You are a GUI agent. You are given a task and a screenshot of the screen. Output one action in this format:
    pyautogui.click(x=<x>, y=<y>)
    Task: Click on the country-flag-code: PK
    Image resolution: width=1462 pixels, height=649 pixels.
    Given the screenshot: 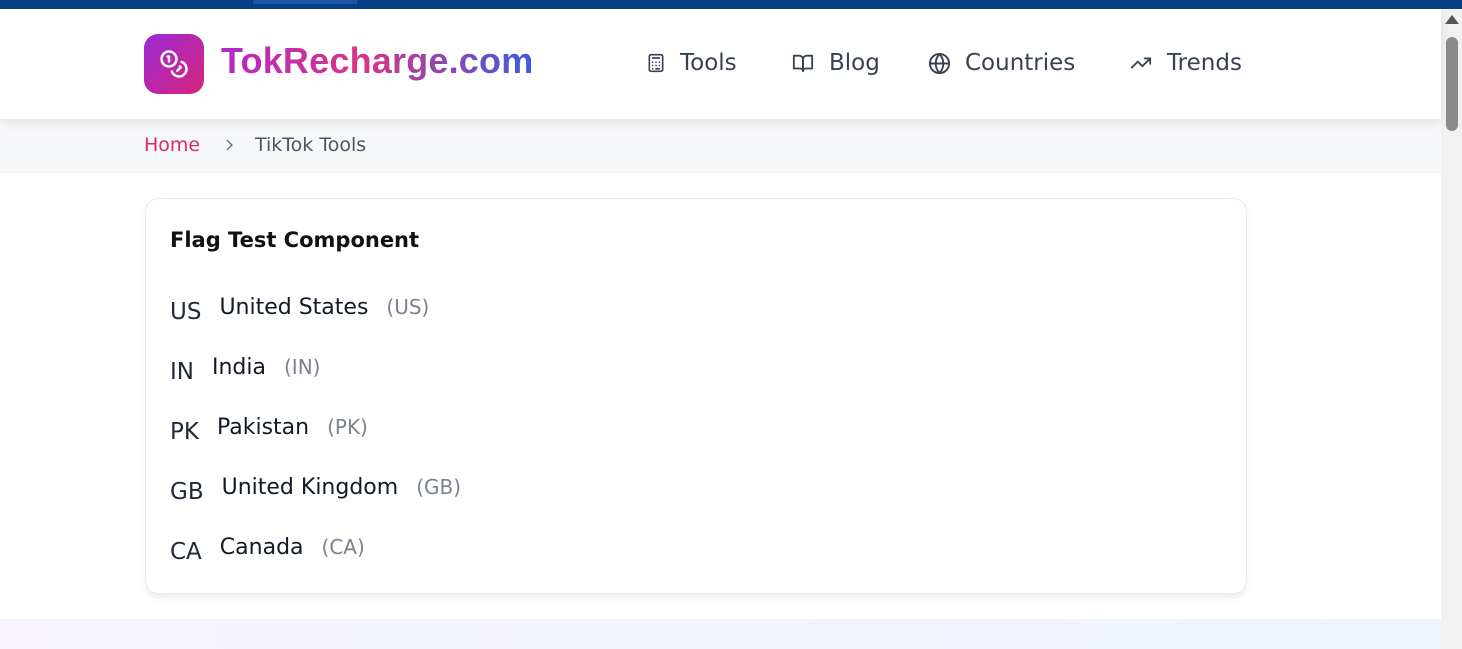 What is the action you would take?
    pyautogui.click(x=184, y=432)
    